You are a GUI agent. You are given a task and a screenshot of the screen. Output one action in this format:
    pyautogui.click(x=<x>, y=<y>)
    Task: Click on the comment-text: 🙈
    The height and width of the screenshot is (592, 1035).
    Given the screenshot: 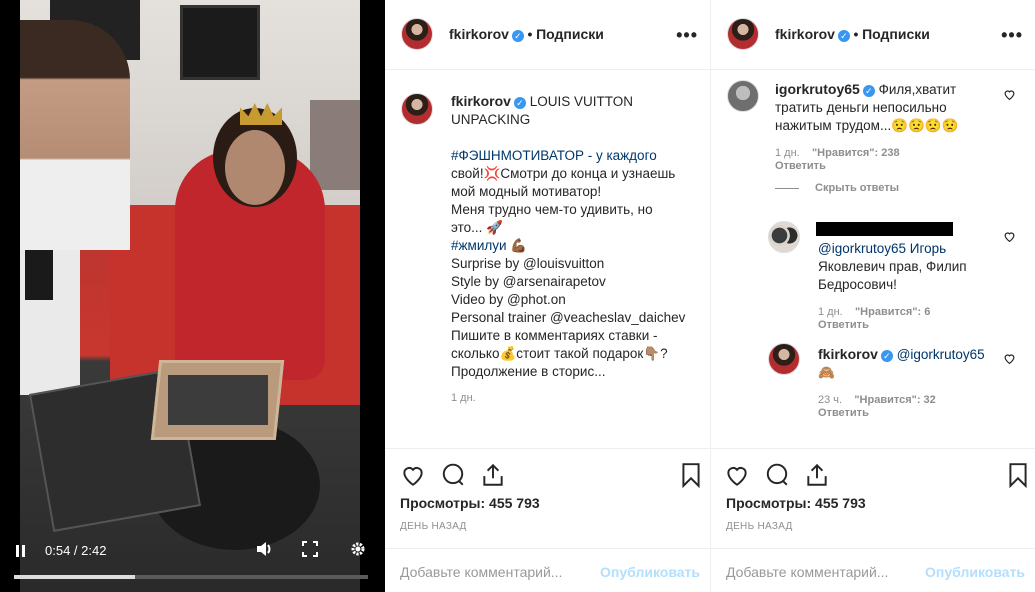 What is the action you would take?
    pyautogui.click(x=826, y=372)
    